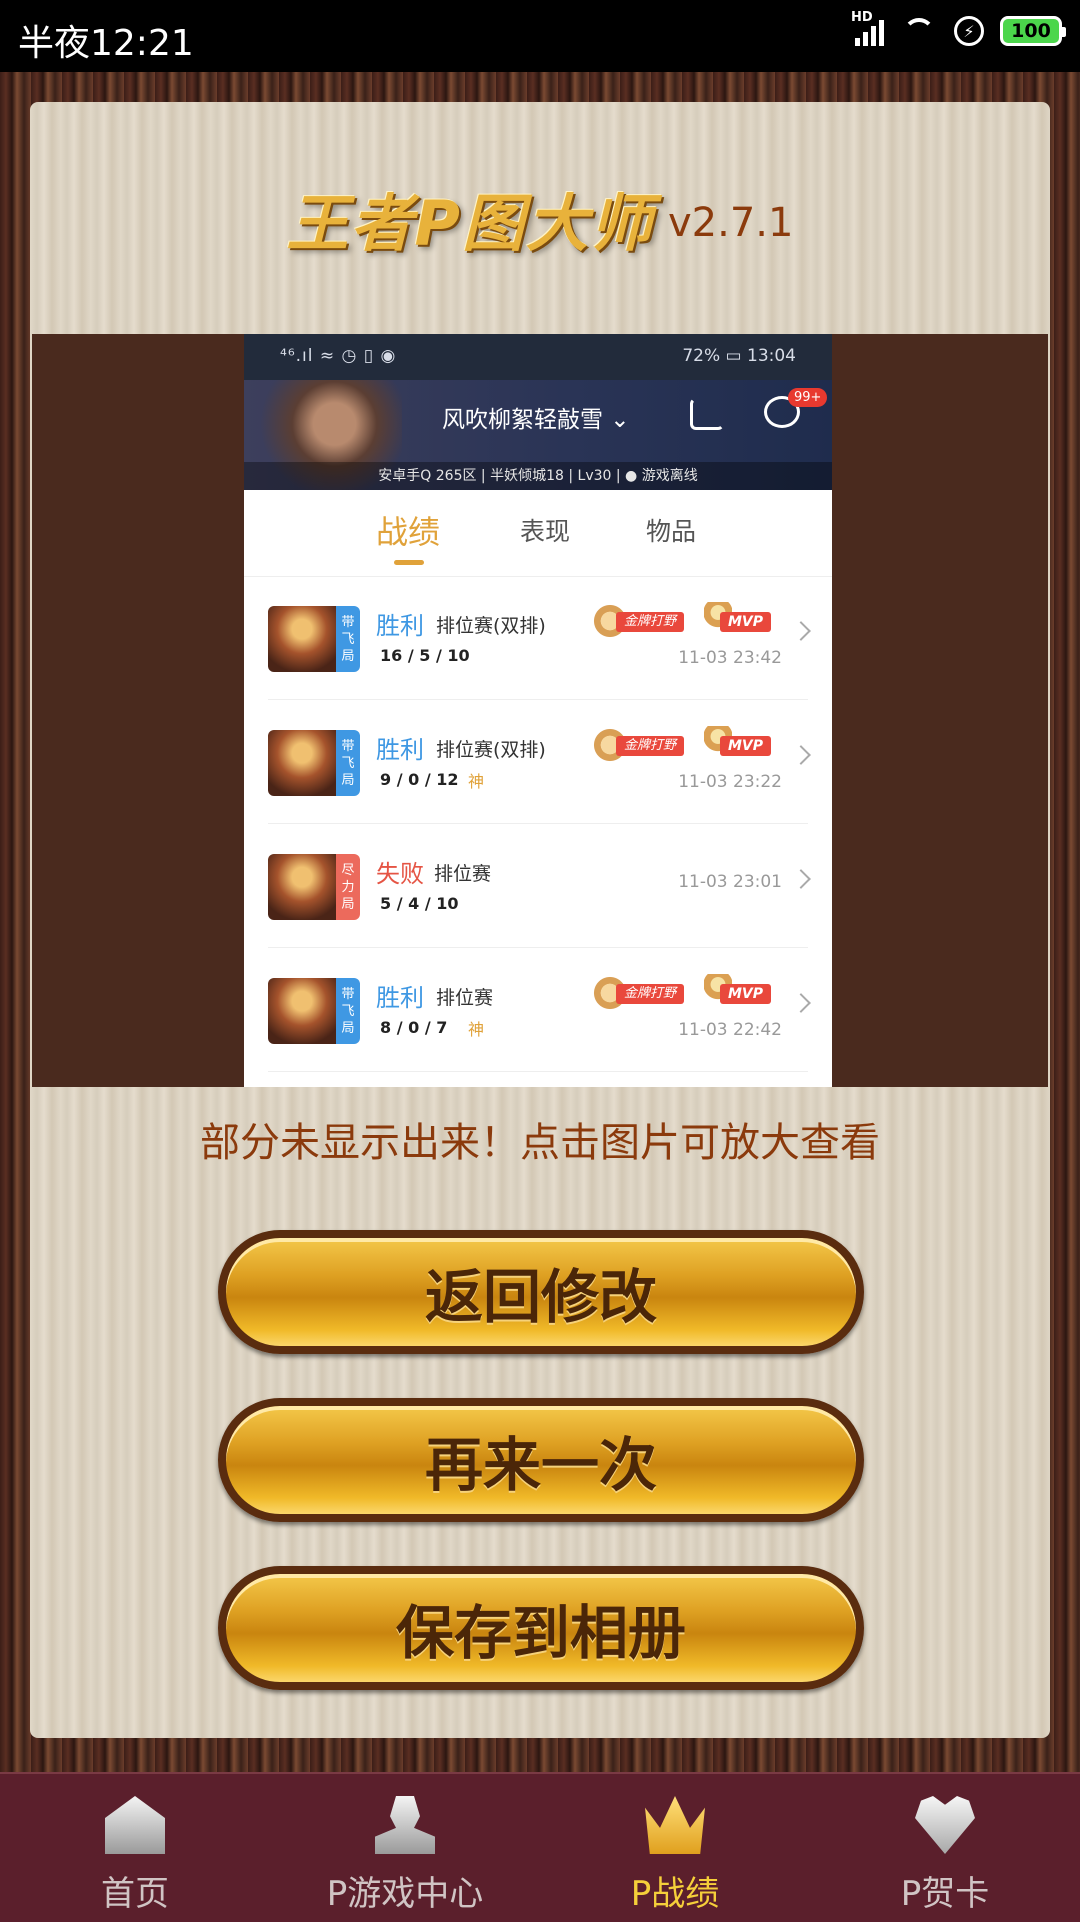 Image resolution: width=1080 pixels, height=1922 pixels. I want to click on divider, so click(538, 1071).